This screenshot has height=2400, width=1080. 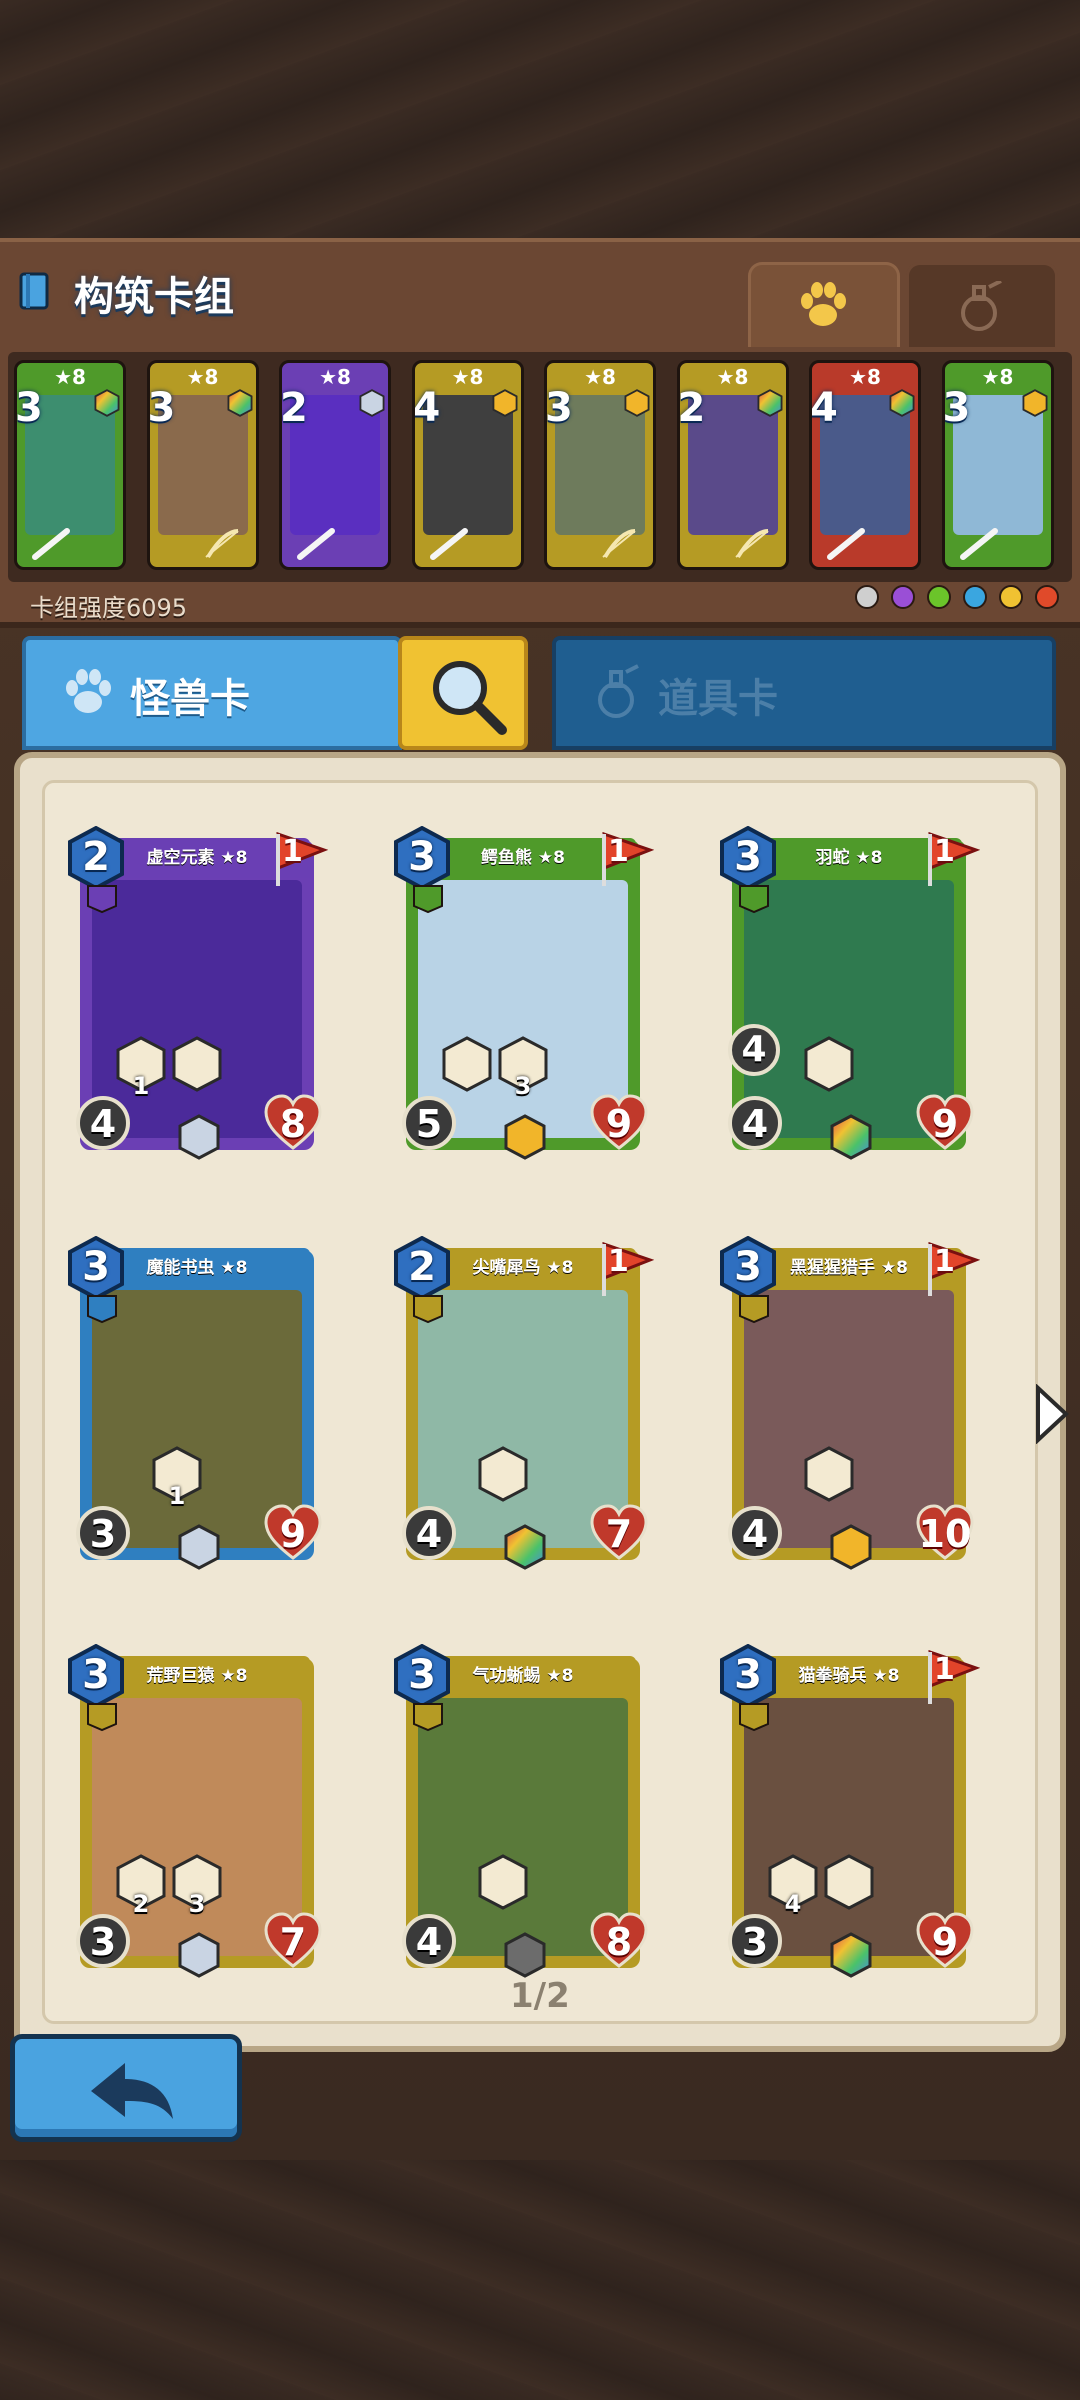 I want to click on monster-card: 魔能书虫 ★8 3 3 9 1, so click(x=198, y=1402).